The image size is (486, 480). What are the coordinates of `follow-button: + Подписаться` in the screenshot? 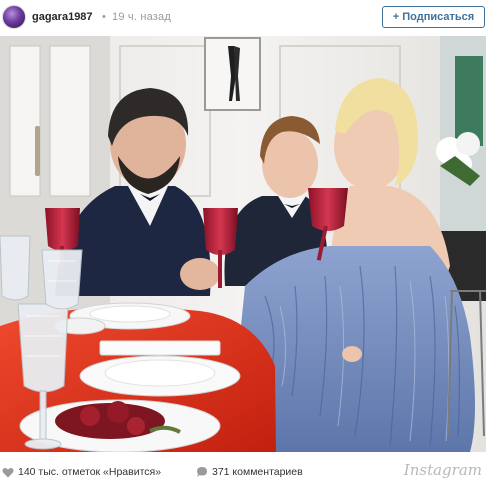 It's located at (433, 17).